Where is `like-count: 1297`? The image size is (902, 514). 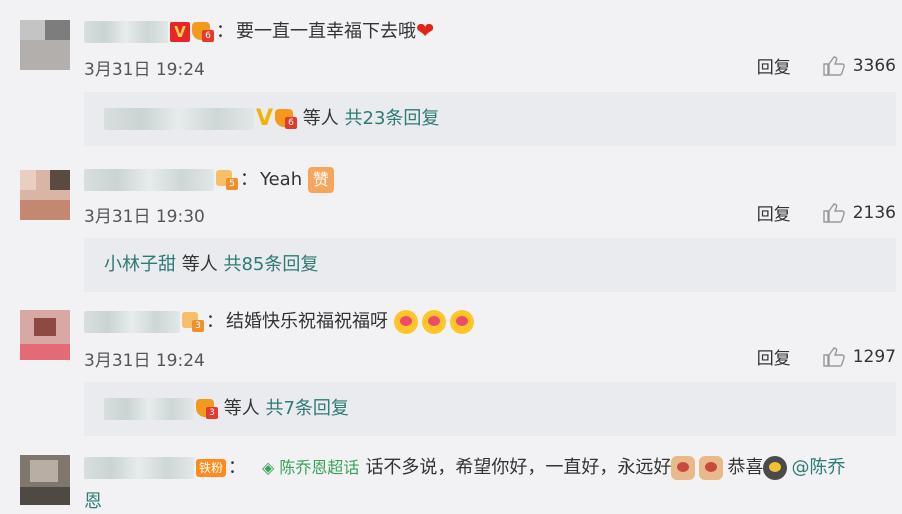 like-count: 1297 is located at coordinates (874, 356).